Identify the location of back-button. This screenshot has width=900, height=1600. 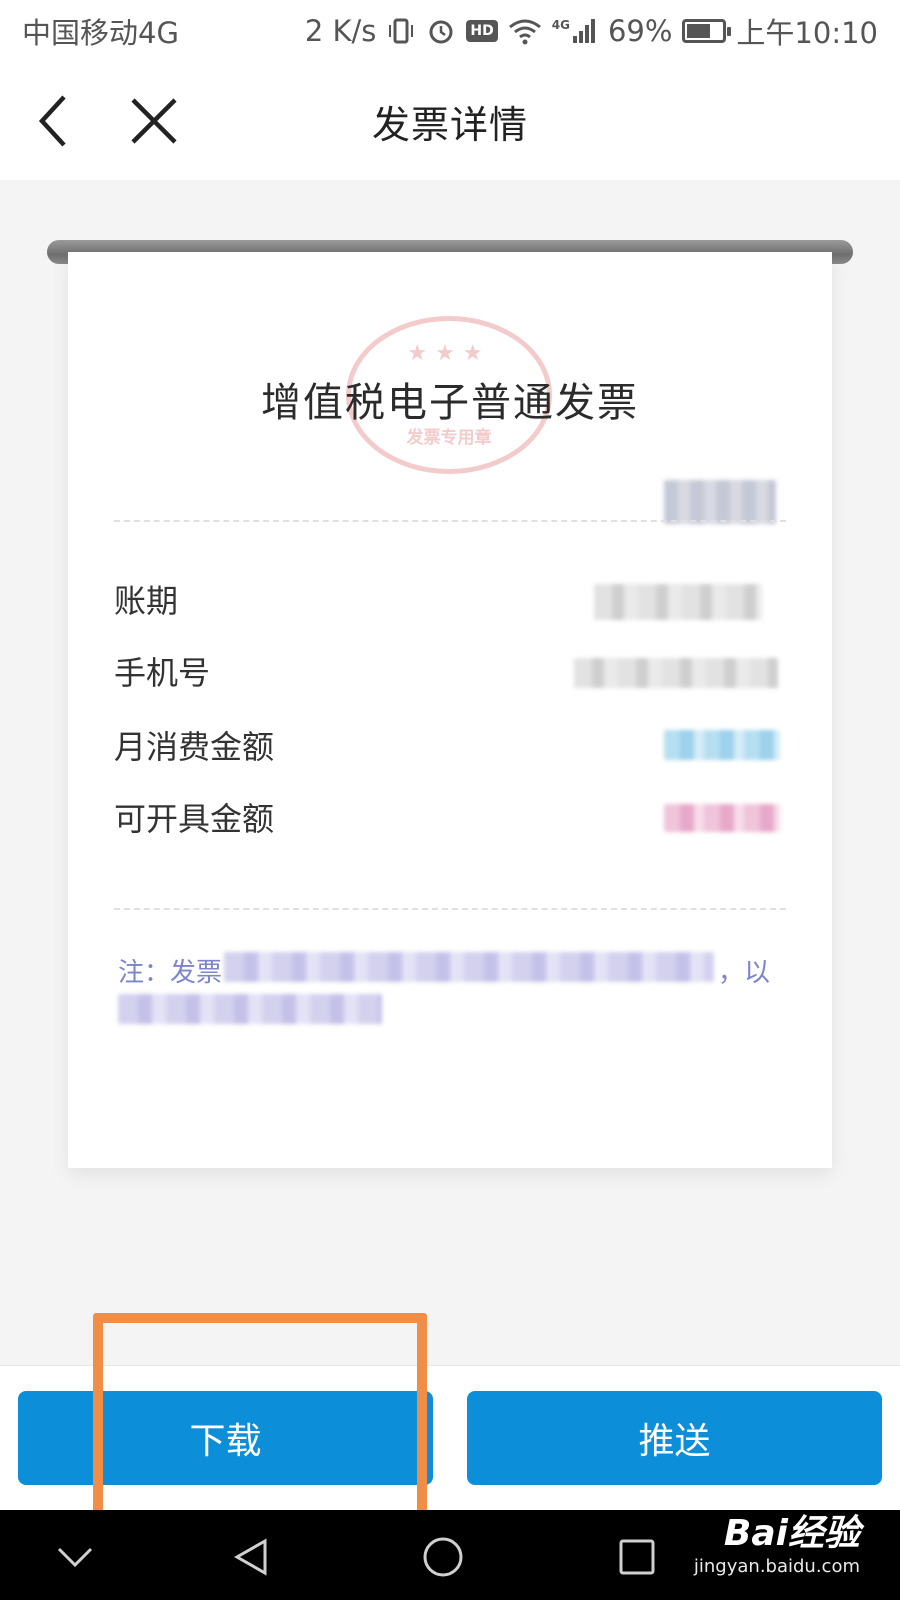
(53, 121).